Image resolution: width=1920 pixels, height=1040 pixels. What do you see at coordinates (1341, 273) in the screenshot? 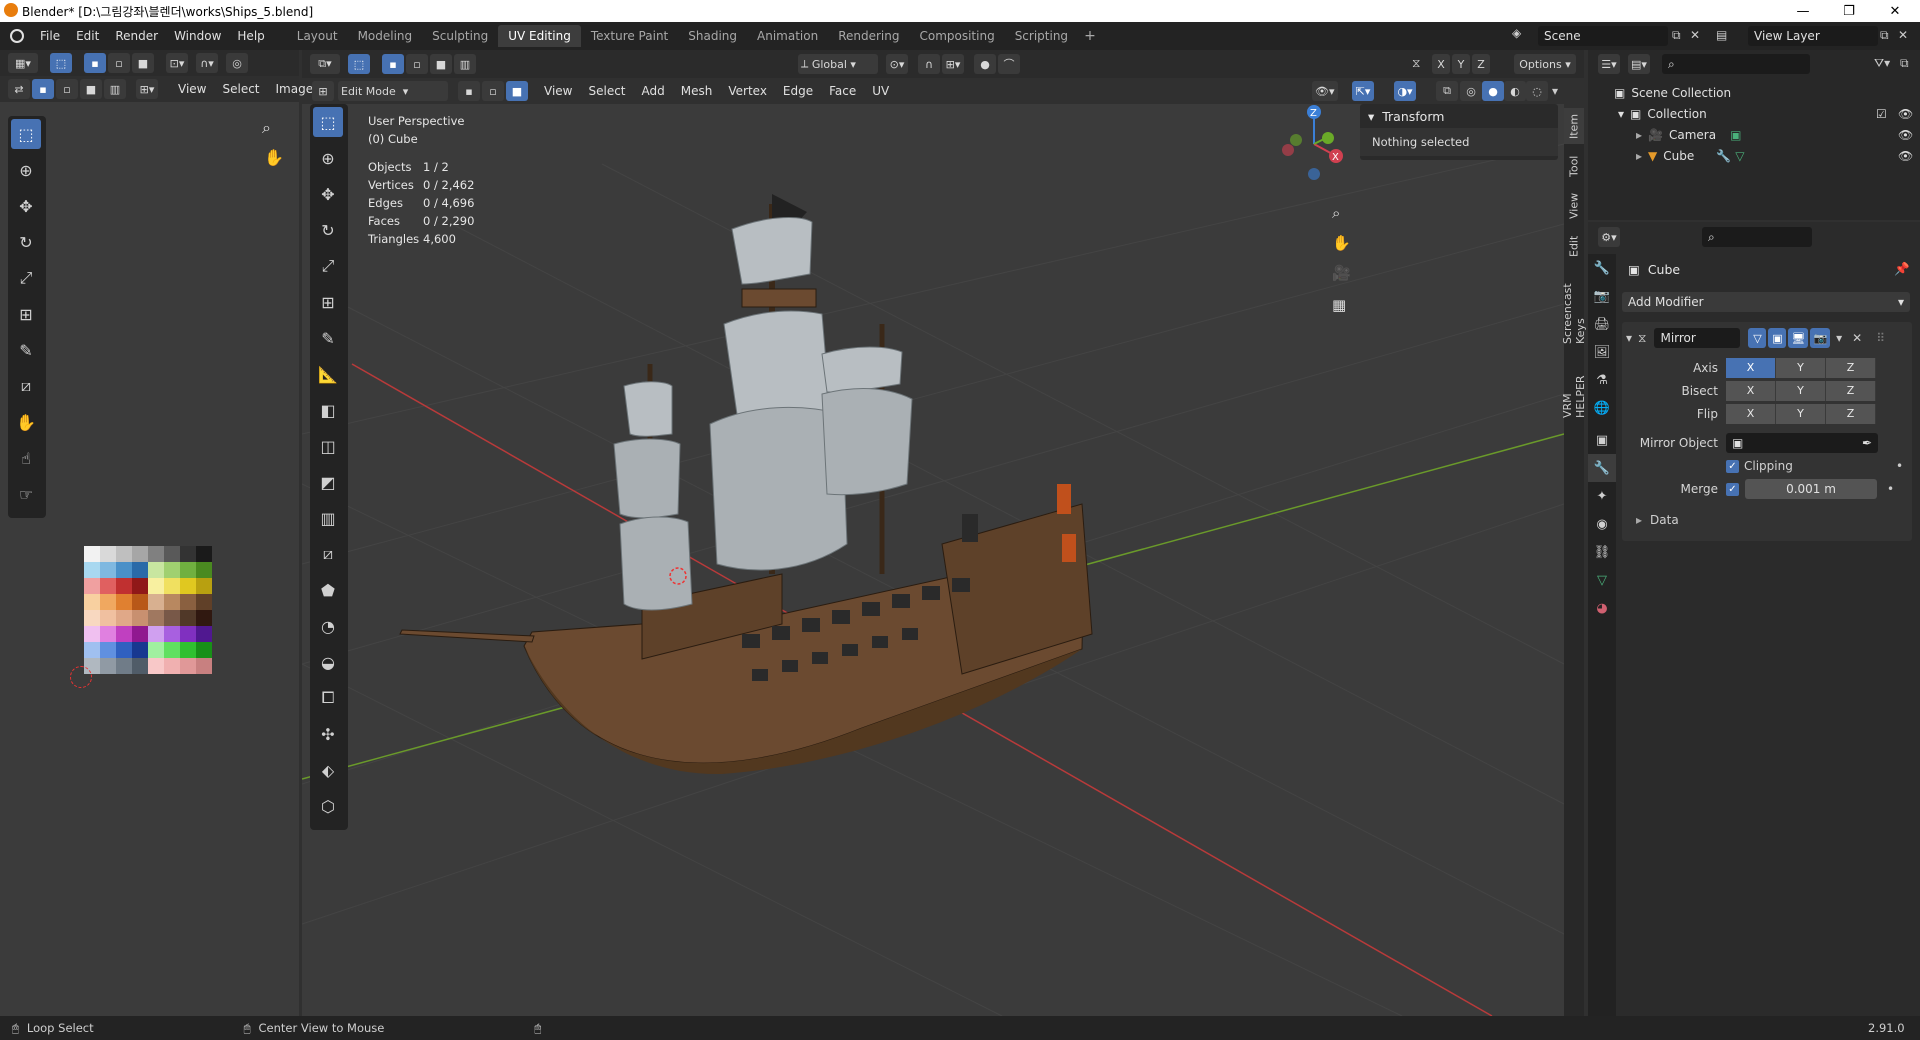
I see `vp-camera-icon: 🎥` at bounding box center [1341, 273].